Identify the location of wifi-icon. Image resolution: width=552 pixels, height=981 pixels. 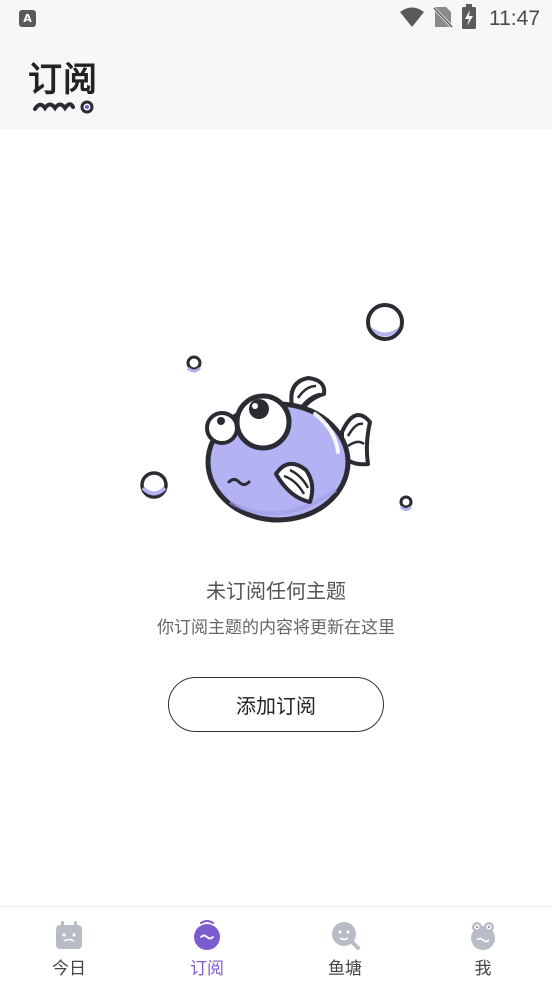
(412, 19).